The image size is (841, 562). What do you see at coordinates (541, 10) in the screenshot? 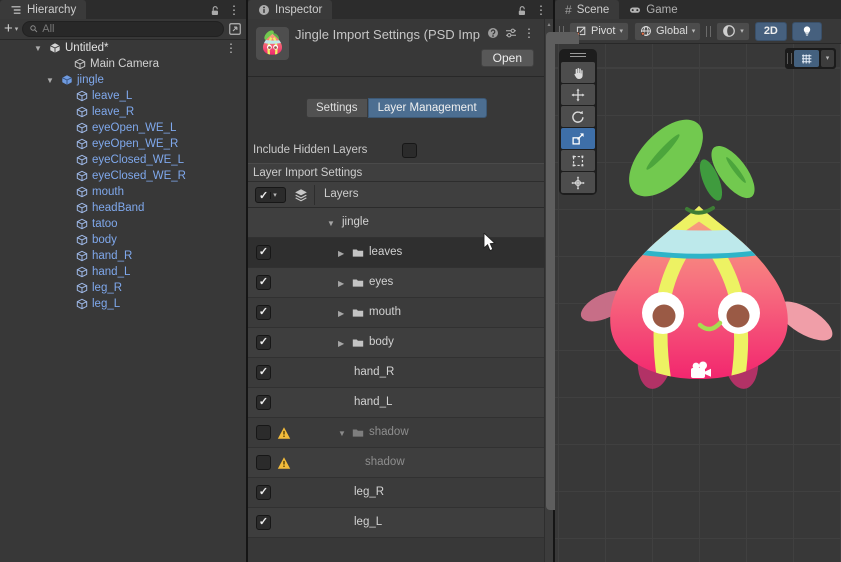
I see `inspector-menu-icon: ⋮` at bounding box center [541, 10].